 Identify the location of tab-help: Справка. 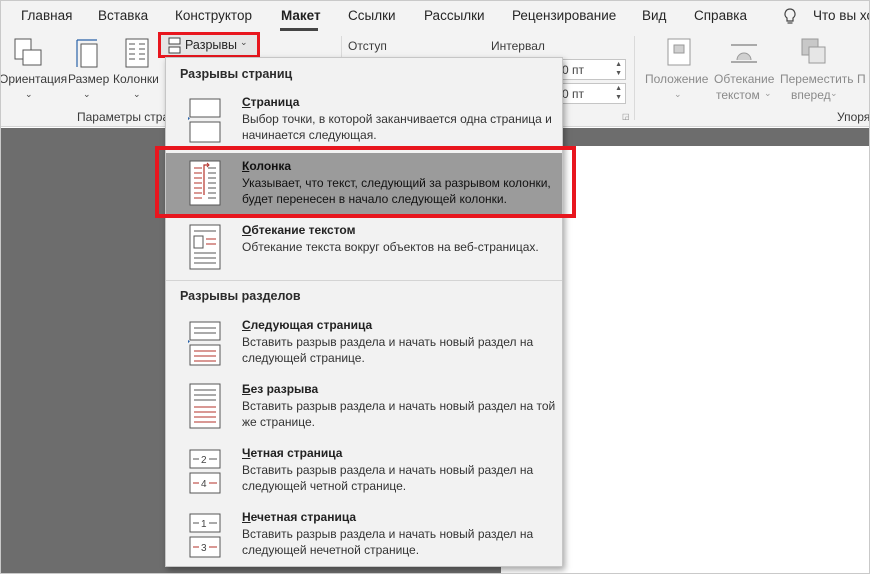
(720, 15).